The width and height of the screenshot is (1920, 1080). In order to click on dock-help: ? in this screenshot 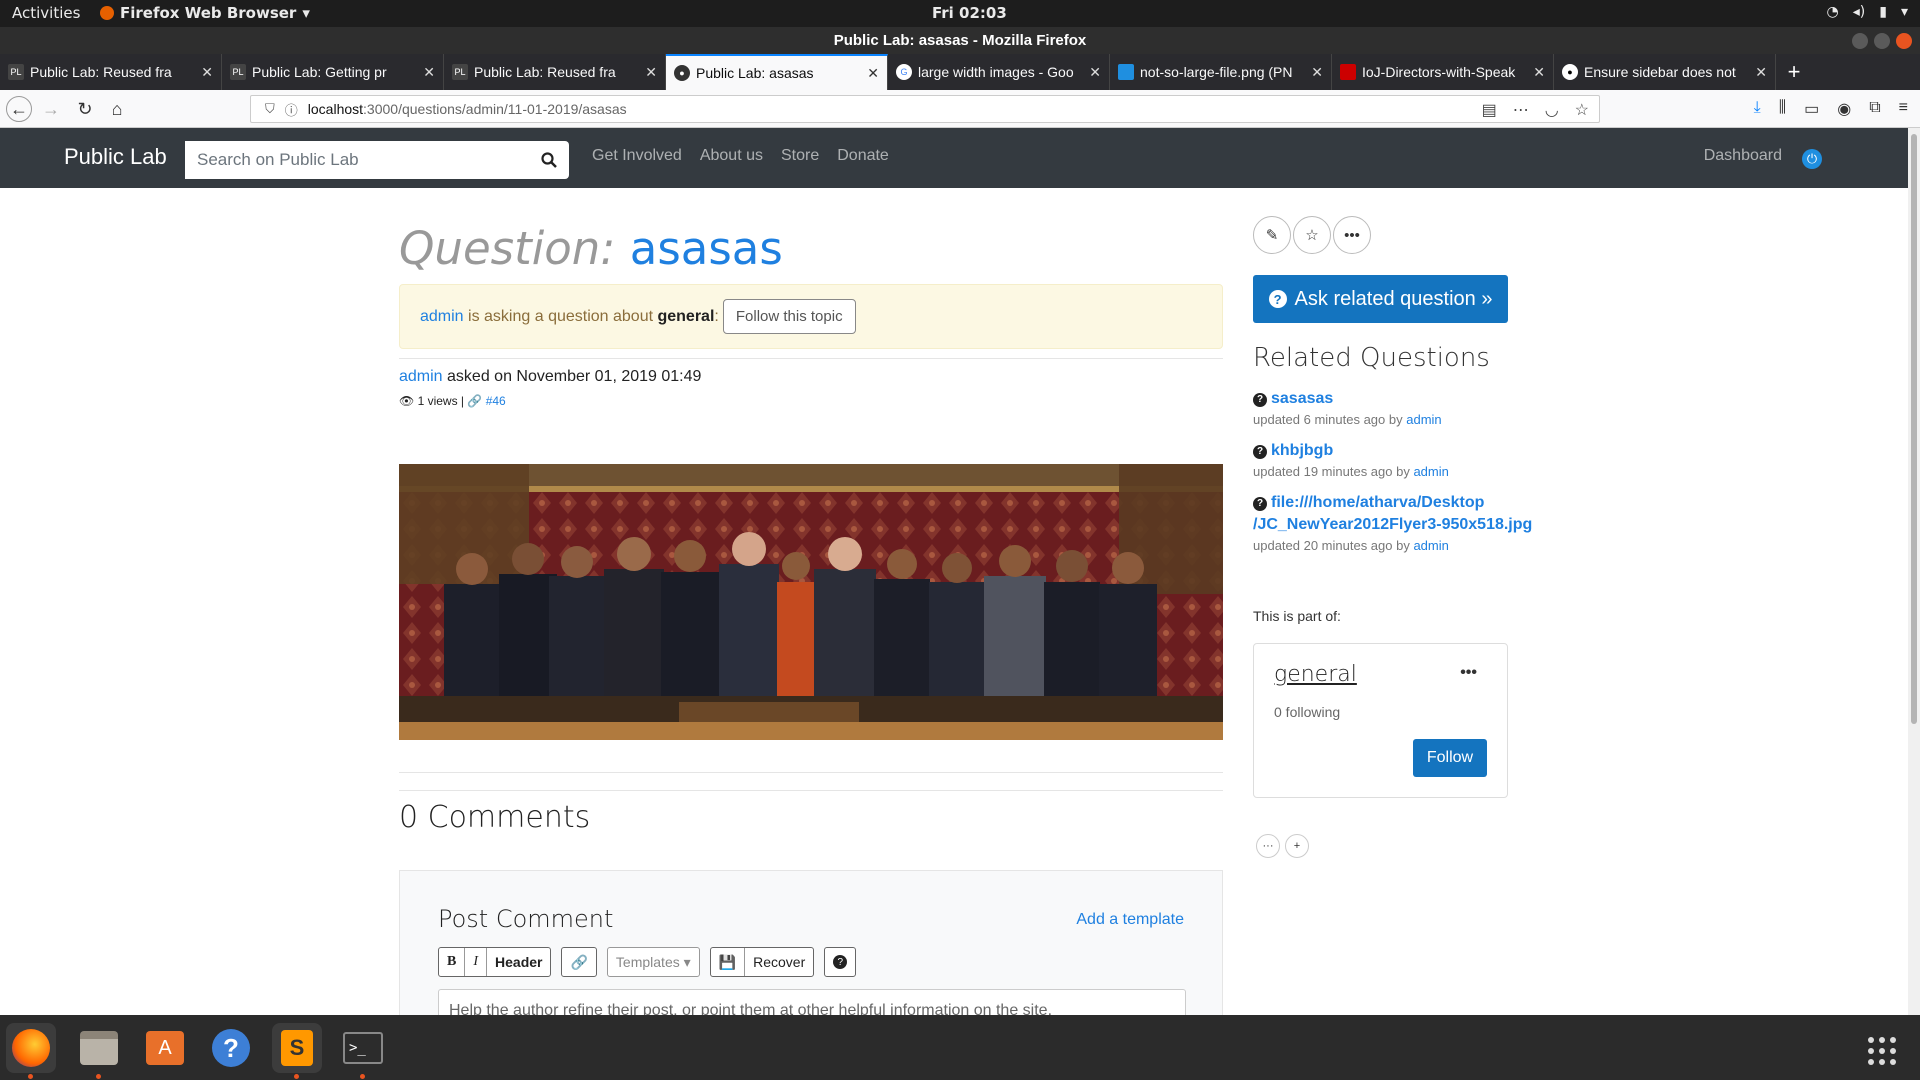, I will do `click(231, 1048)`.